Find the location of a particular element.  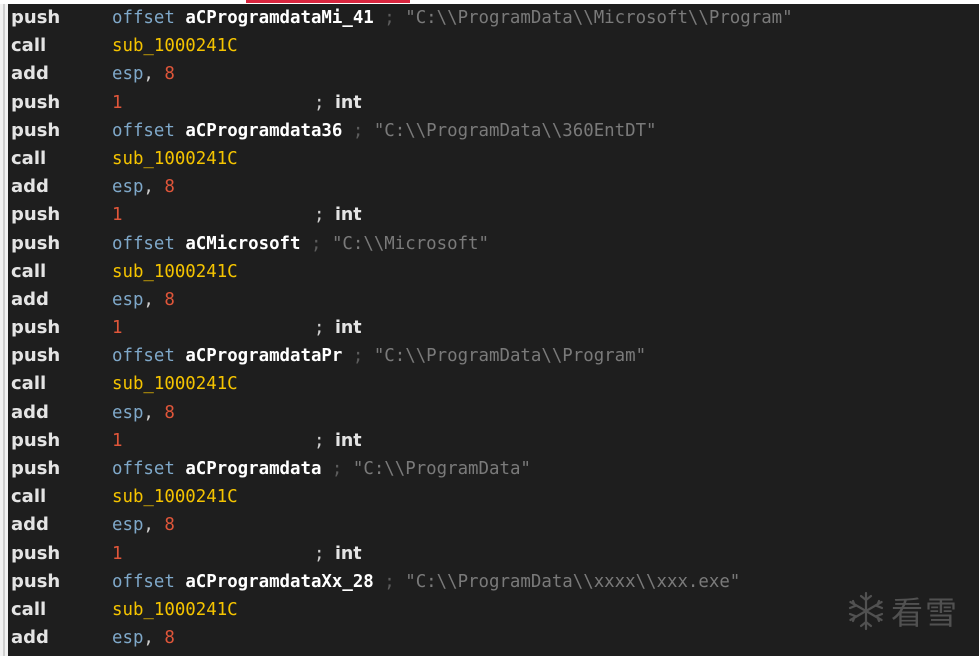

snowflake-icon is located at coordinates (866, 611).